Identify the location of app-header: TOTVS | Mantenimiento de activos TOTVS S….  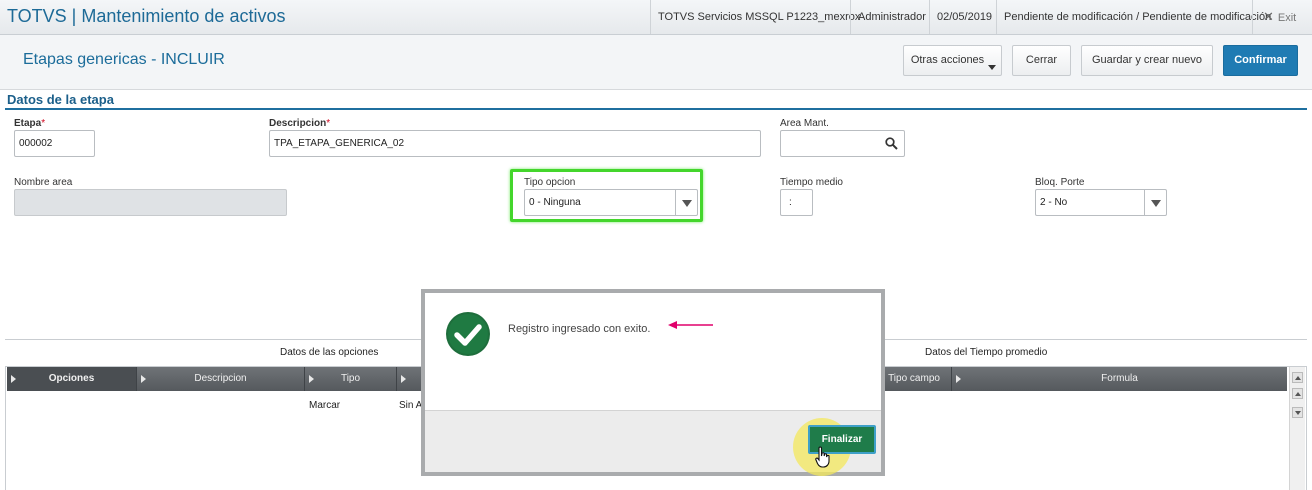
(656, 17).